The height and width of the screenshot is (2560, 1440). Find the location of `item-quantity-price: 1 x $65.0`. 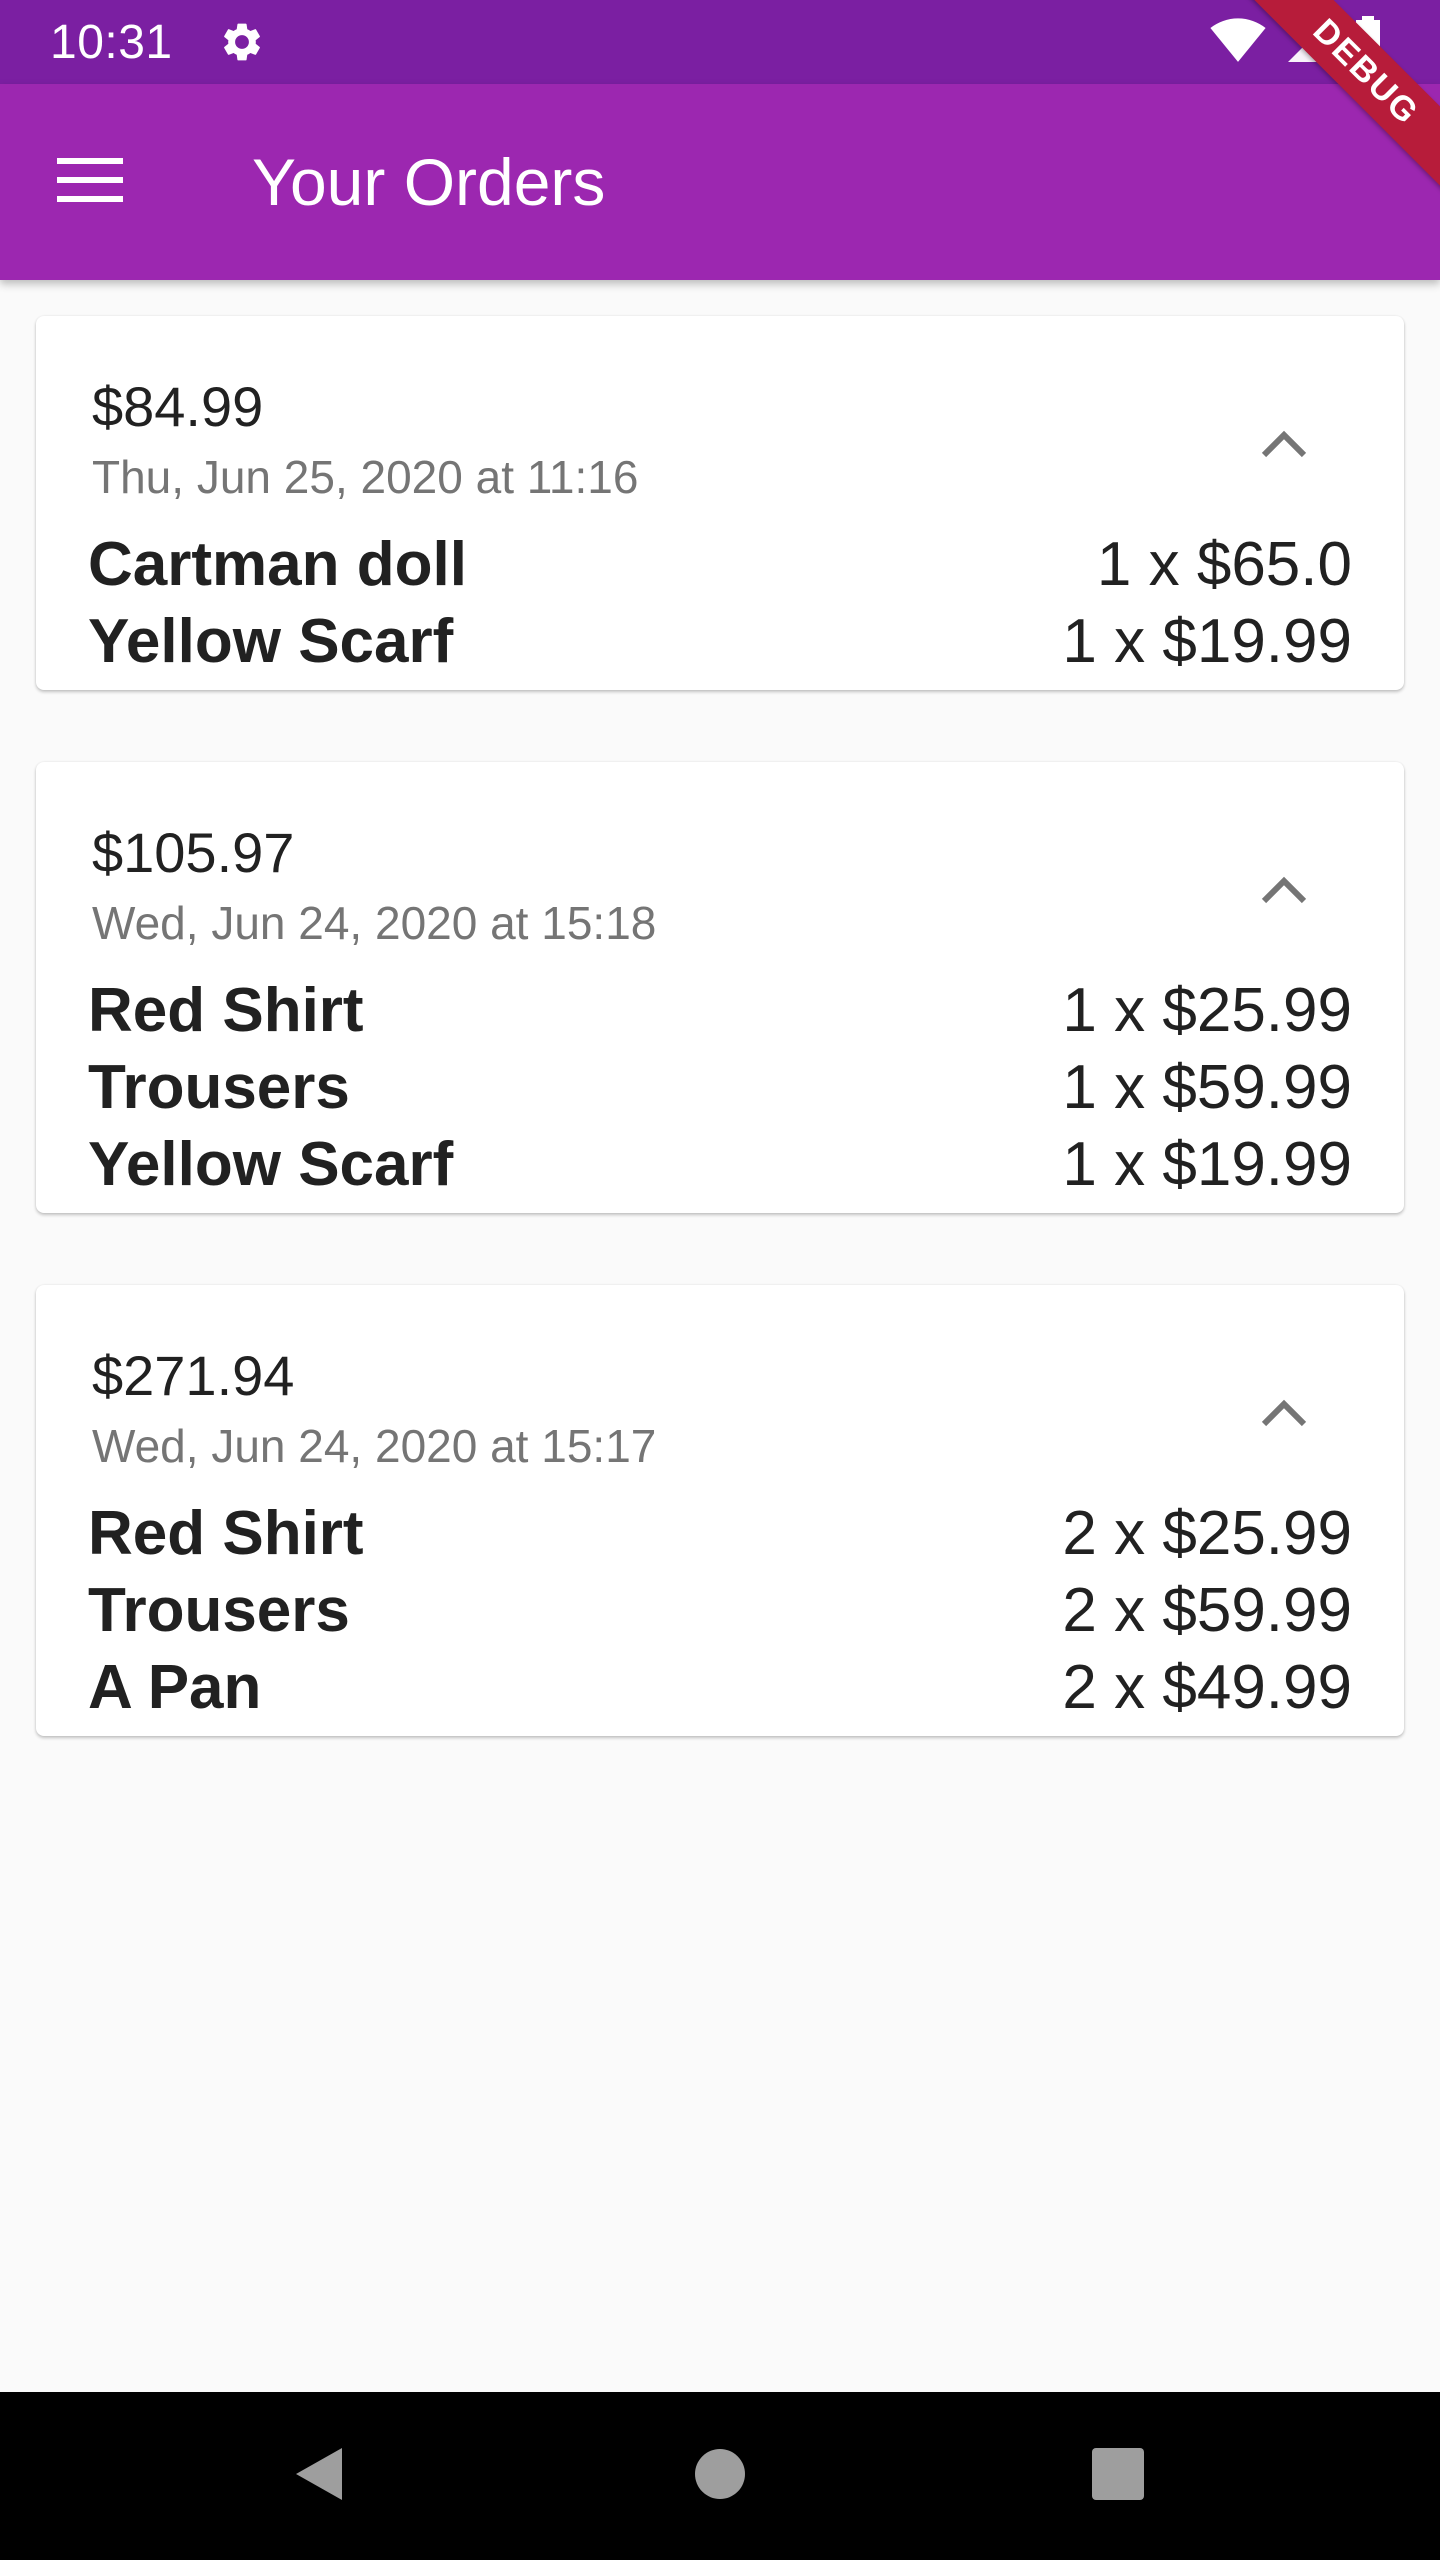

item-quantity-price: 1 x $65.0 is located at coordinates (1224, 564).